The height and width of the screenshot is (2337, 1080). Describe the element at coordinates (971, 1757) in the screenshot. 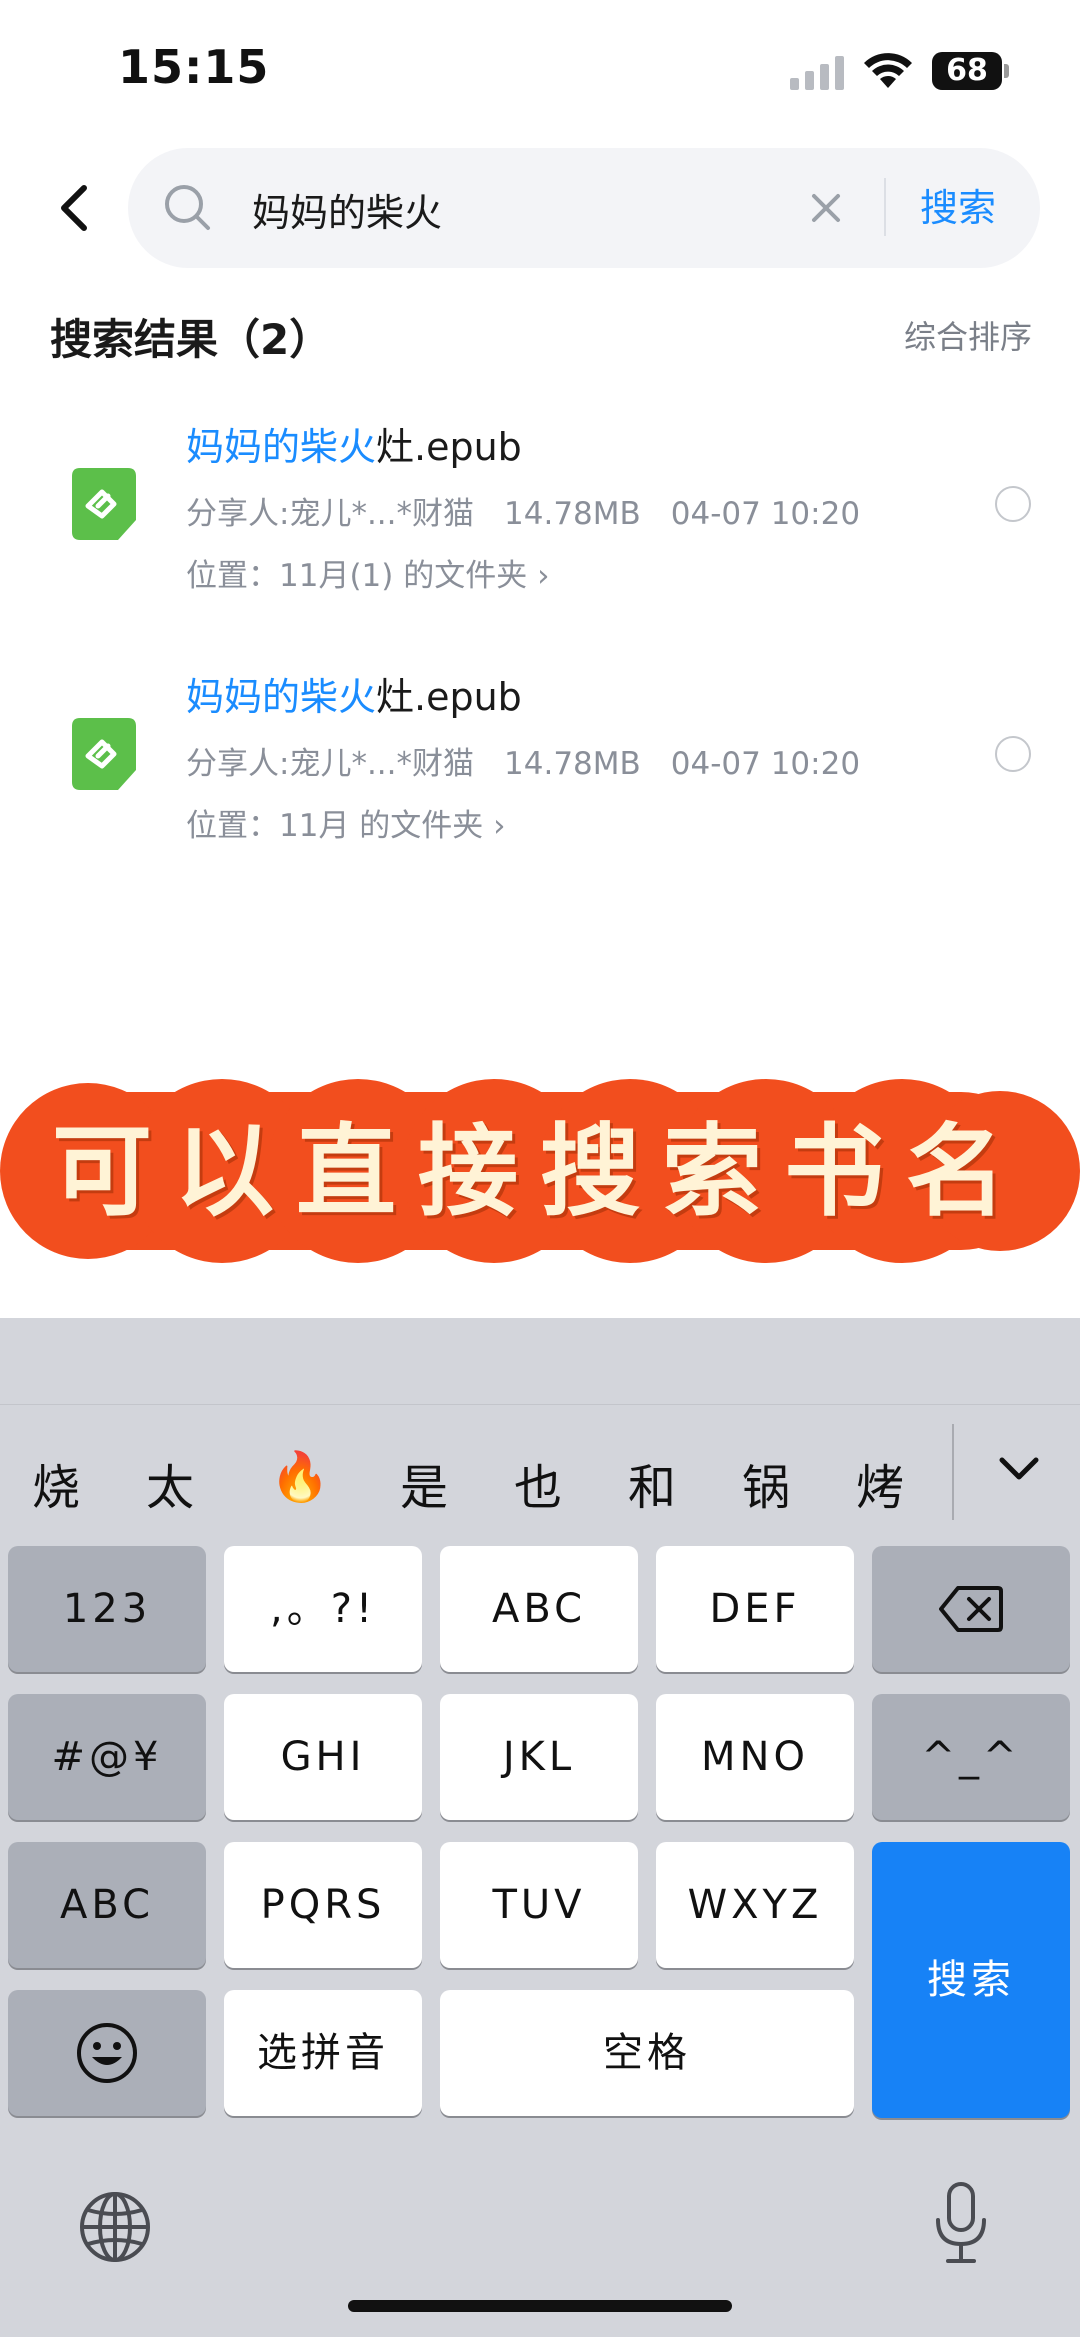

I see `key-emoticon: ^_^` at that location.